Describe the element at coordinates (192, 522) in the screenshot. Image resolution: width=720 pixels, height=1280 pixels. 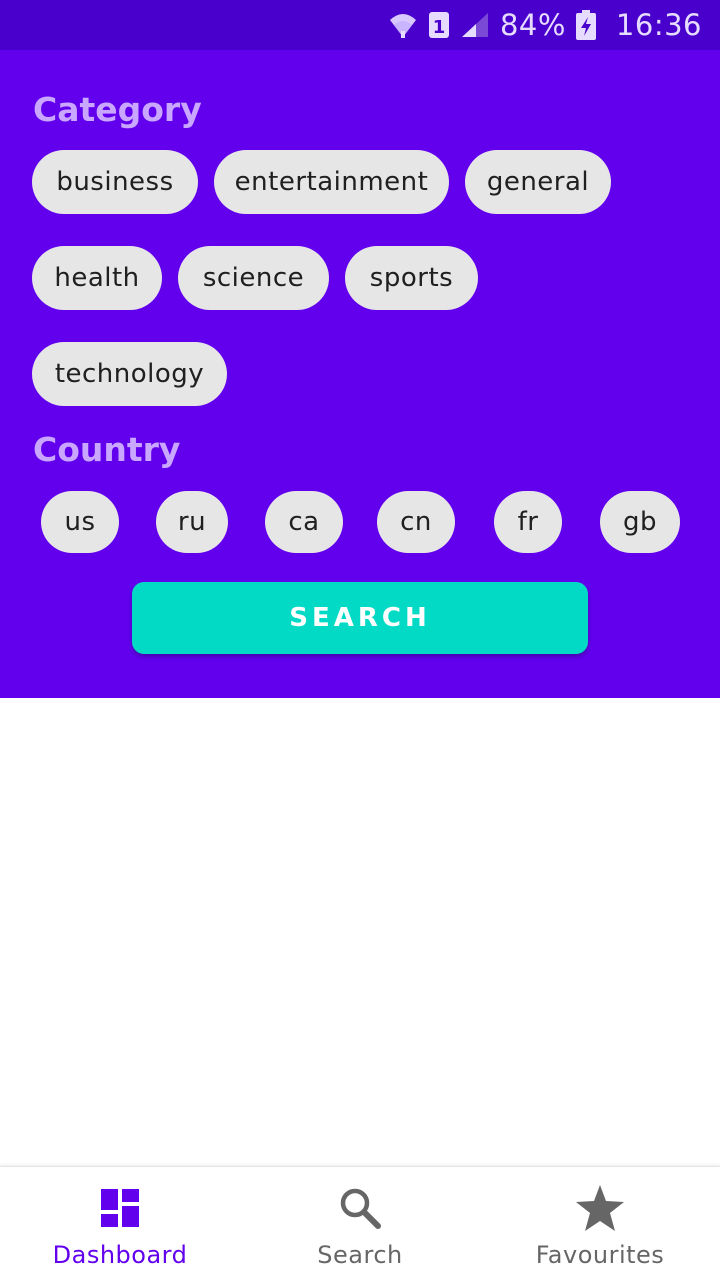
I see `chip-country-ru: ru` at that location.